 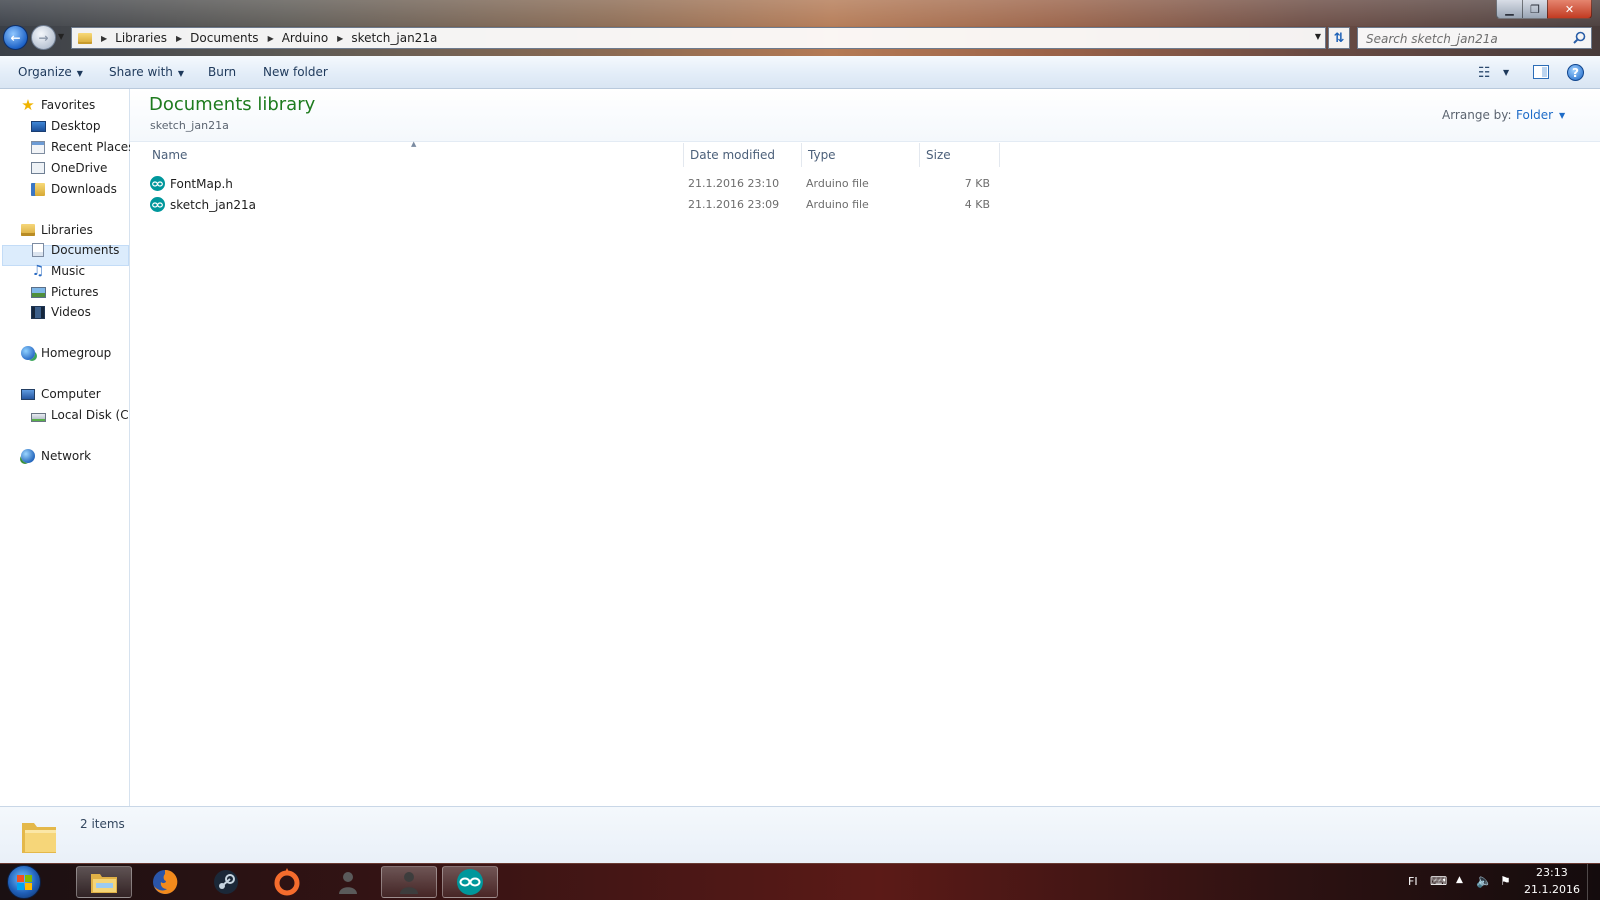 What do you see at coordinates (1593, 882) in the screenshot?
I see `show-desktop-button` at bounding box center [1593, 882].